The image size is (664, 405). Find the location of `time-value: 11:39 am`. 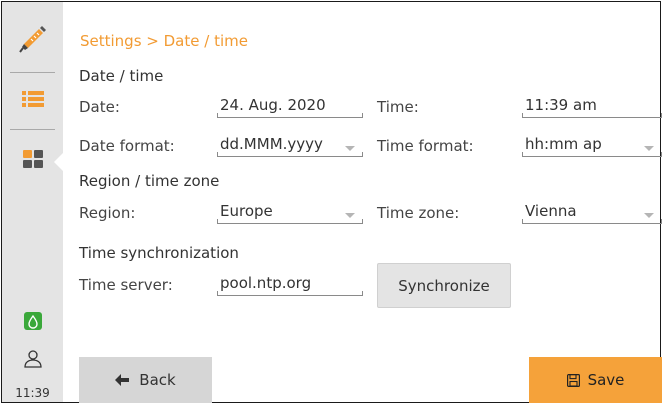

time-value: 11:39 am is located at coordinates (561, 105).